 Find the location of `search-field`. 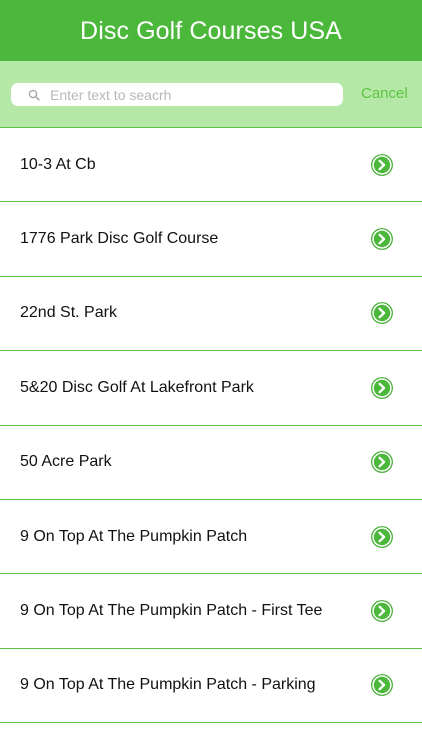

search-field is located at coordinates (177, 94).